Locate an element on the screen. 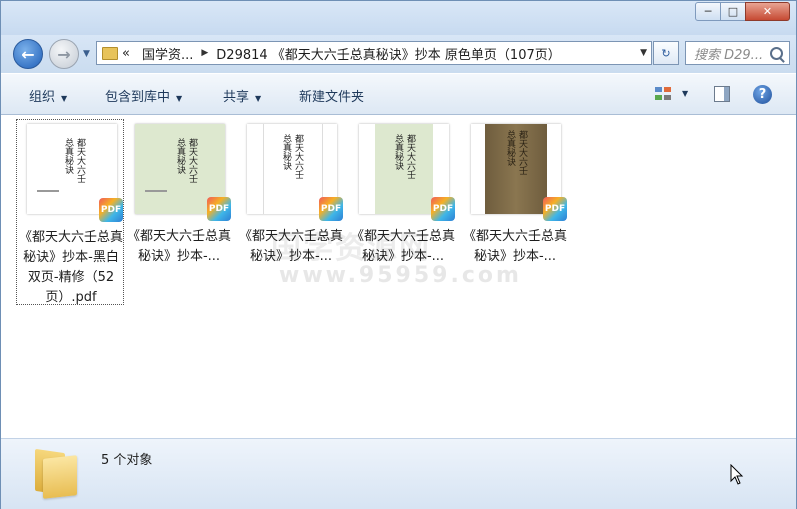  chevron-right-icon: ▶ is located at coordinates (204, 53).